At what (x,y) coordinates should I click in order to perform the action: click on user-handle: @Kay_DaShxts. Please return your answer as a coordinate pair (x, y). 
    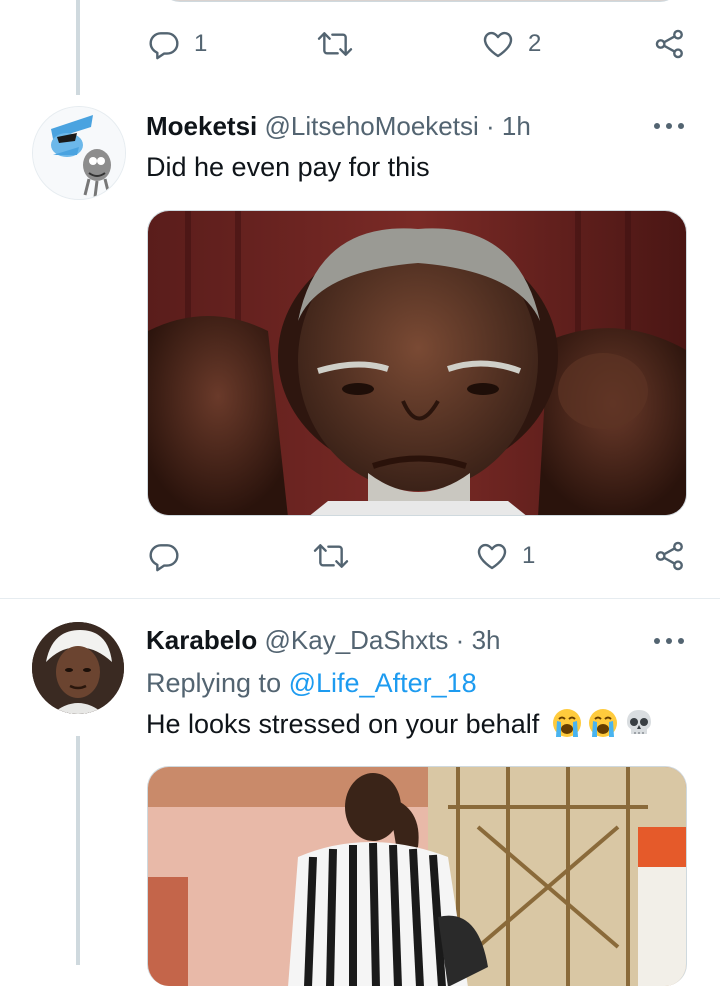
    Looking at the image, I should click on (357, 640).